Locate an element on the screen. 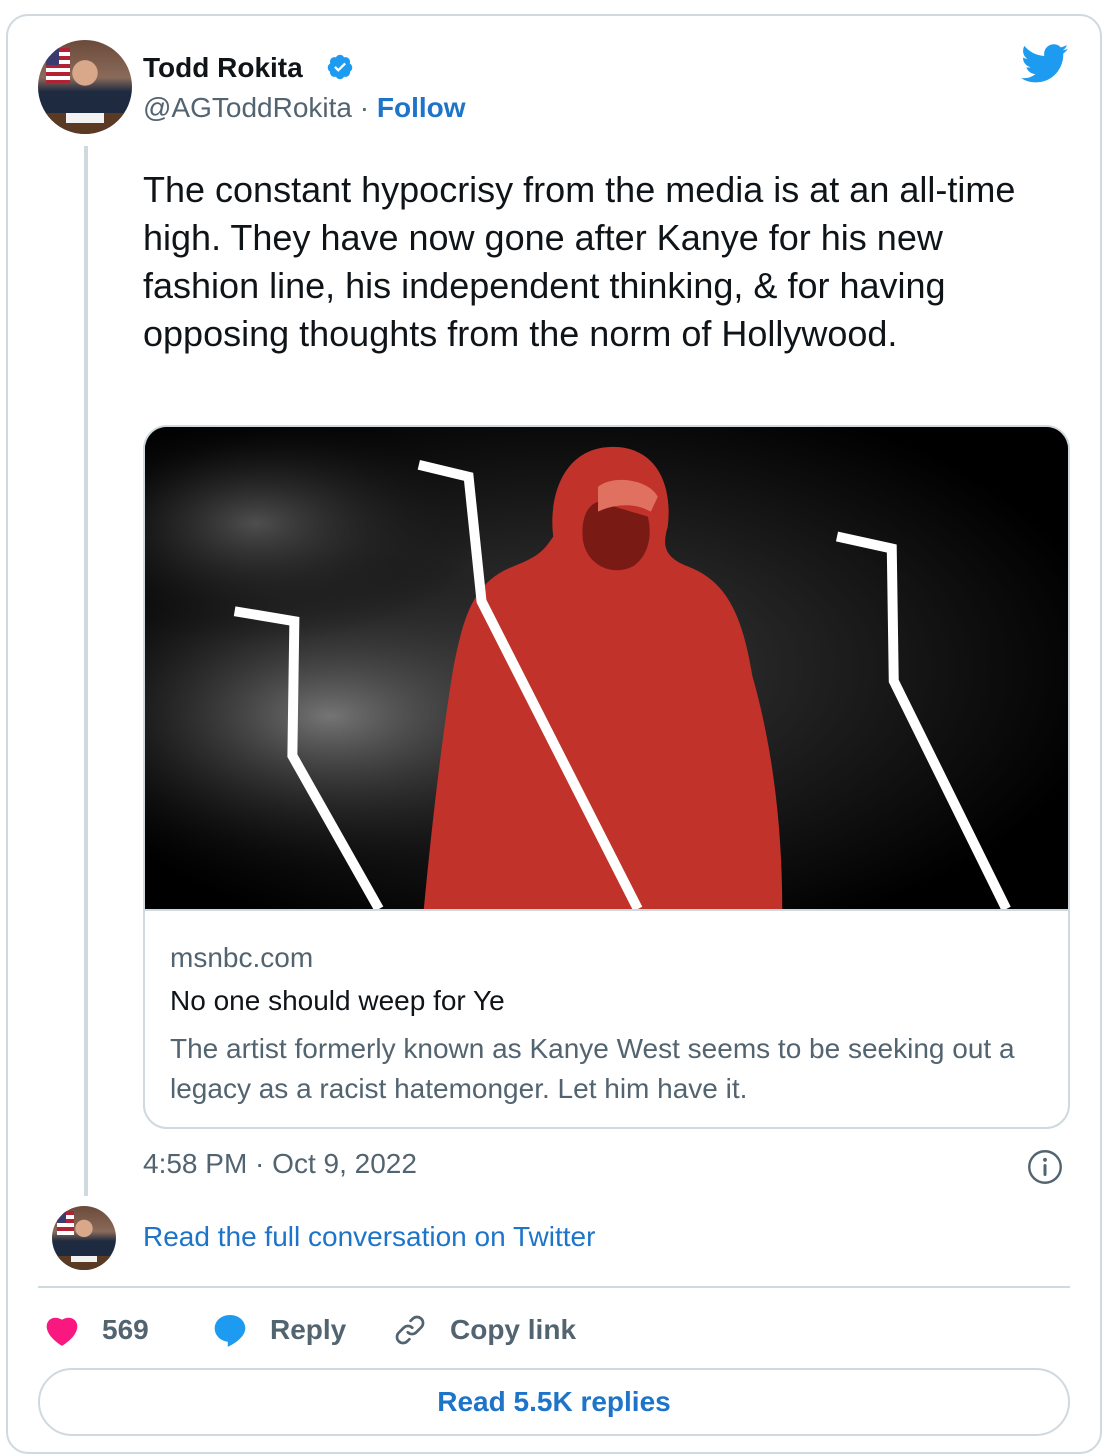 The image size is (1107, 1454). author-handle-row: @AGToddRokita · Follow is located at coordinates (304, 108).